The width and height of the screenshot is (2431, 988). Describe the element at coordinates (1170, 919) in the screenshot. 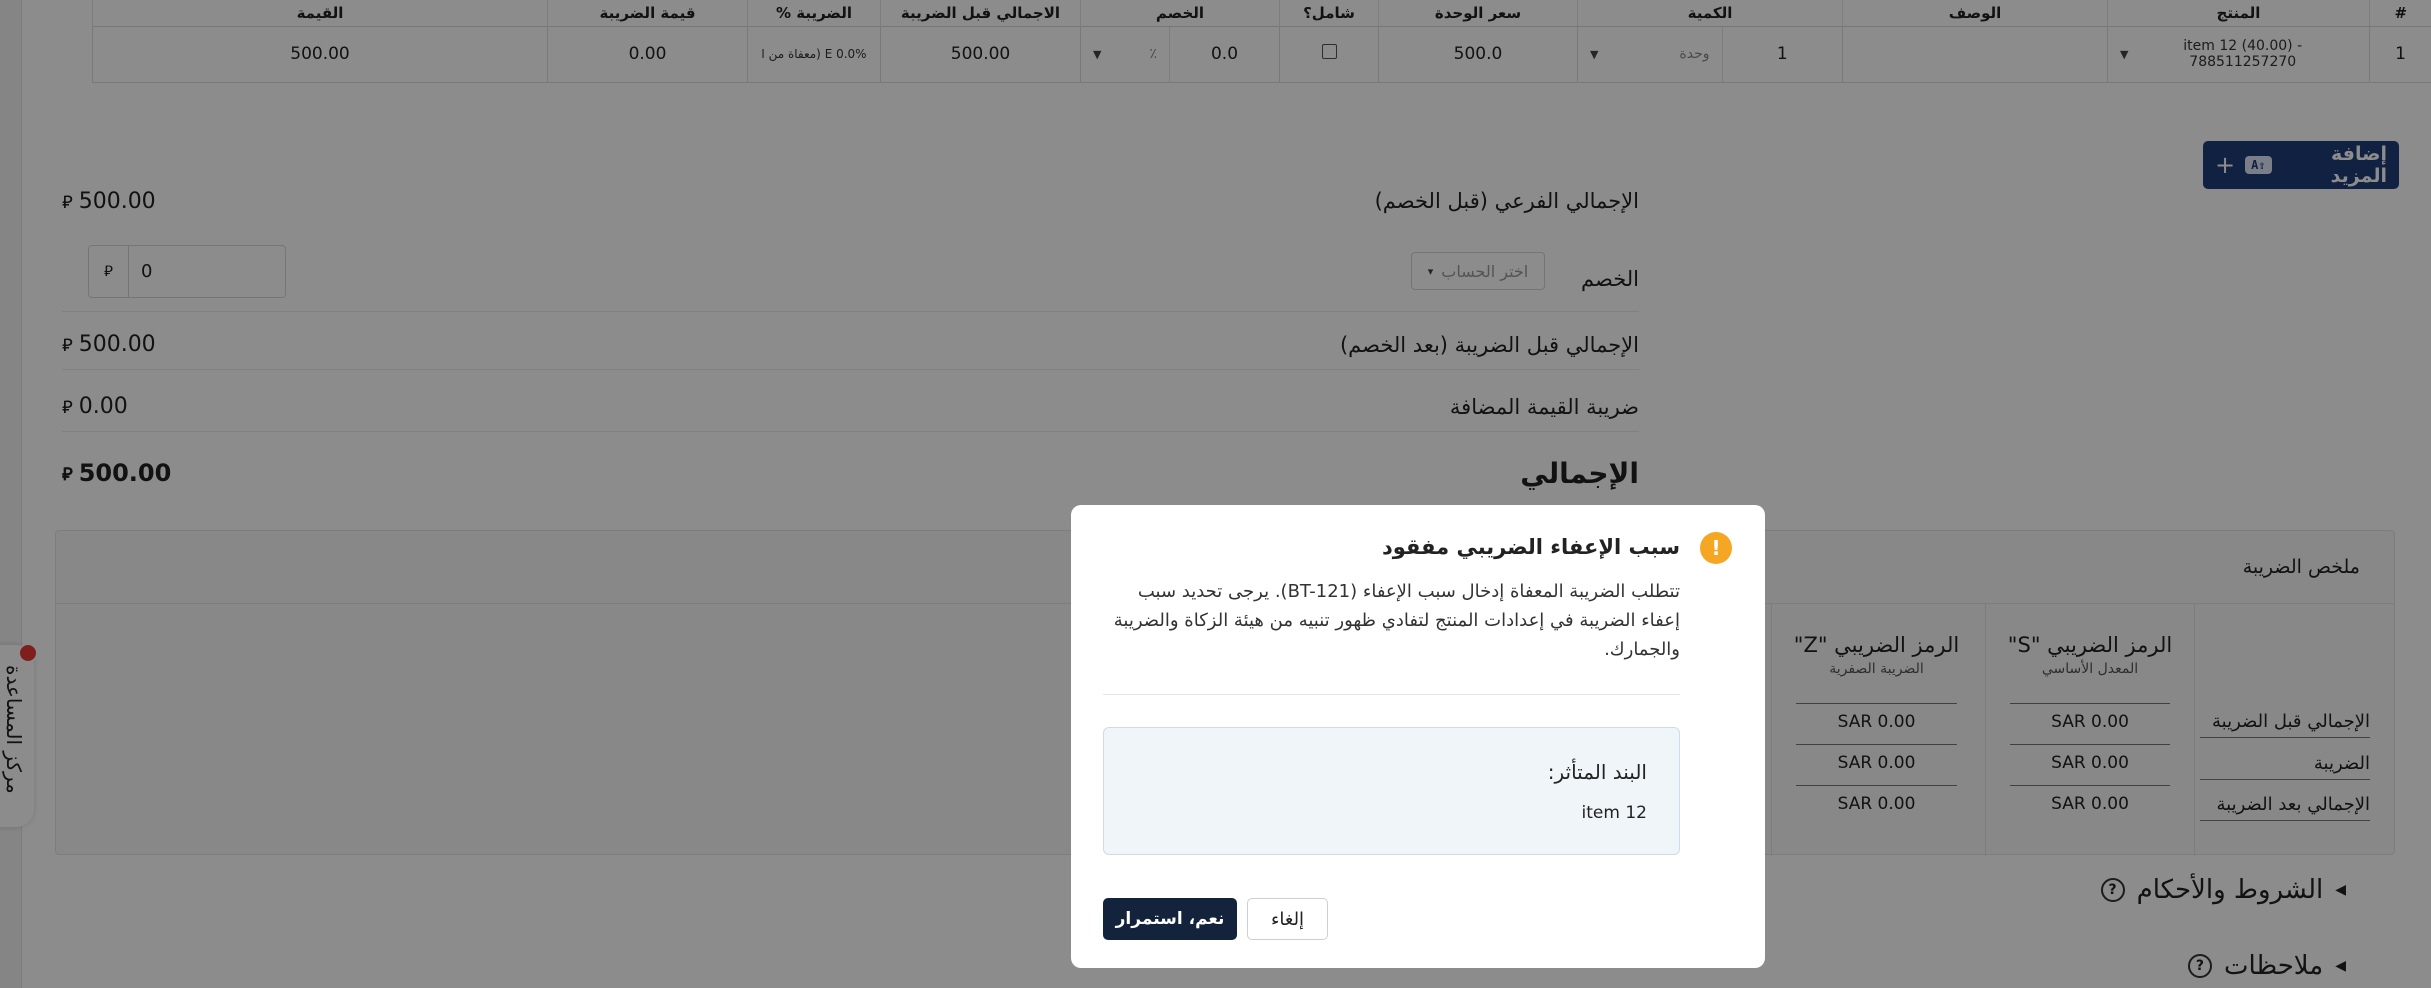

I see `continue-button: نعم، استمرار` at that location.